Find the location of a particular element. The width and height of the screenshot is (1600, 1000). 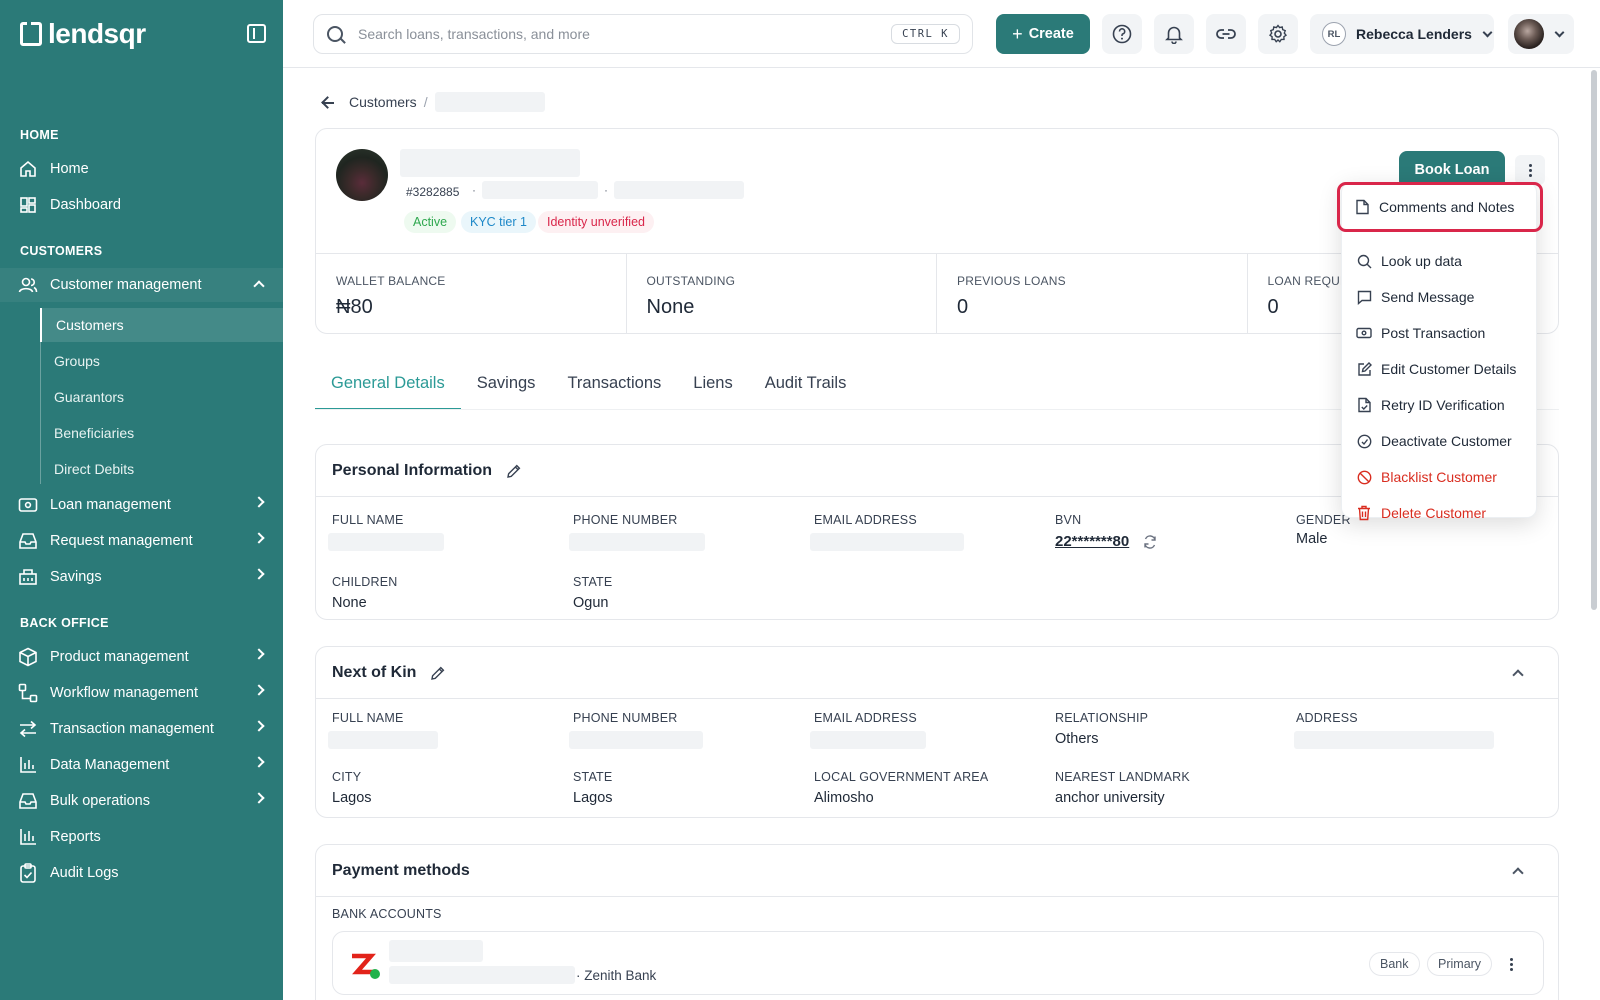

sidebar-item-label: Request management is located at coordinates (121, 541).